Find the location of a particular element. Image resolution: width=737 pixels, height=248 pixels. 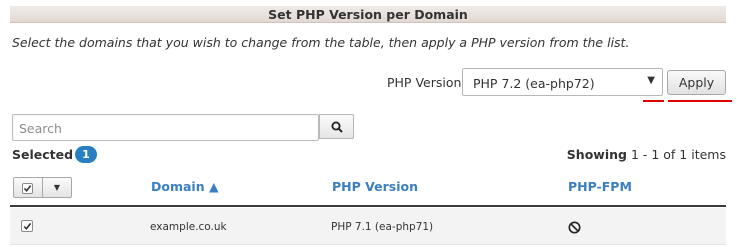

section-title: Set PHP Version per Domain is located at coordinates (368, 14).